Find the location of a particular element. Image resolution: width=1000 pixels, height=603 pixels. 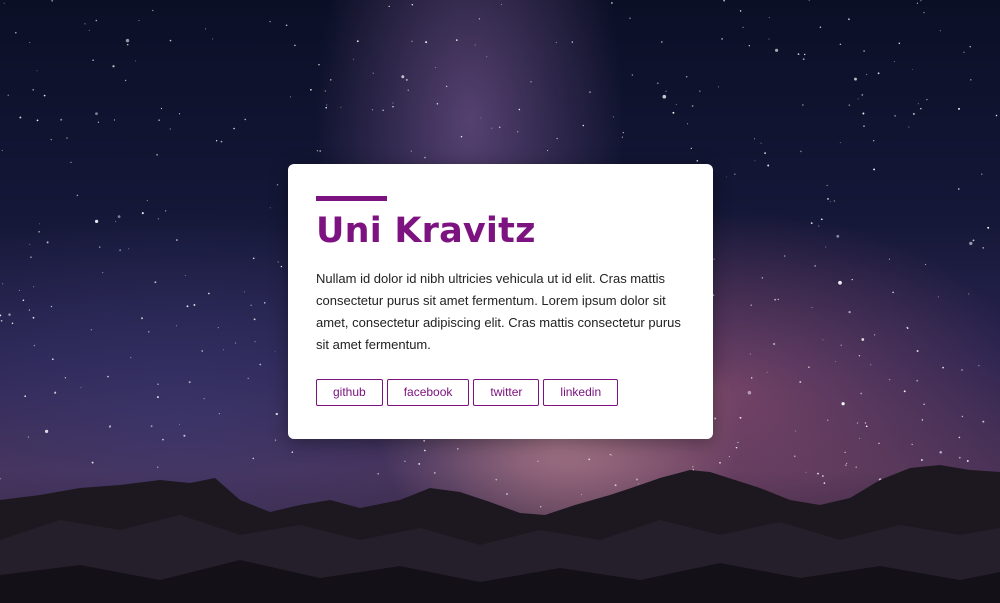

linkedin-link: linkedin is located at coordinates (581, 392).